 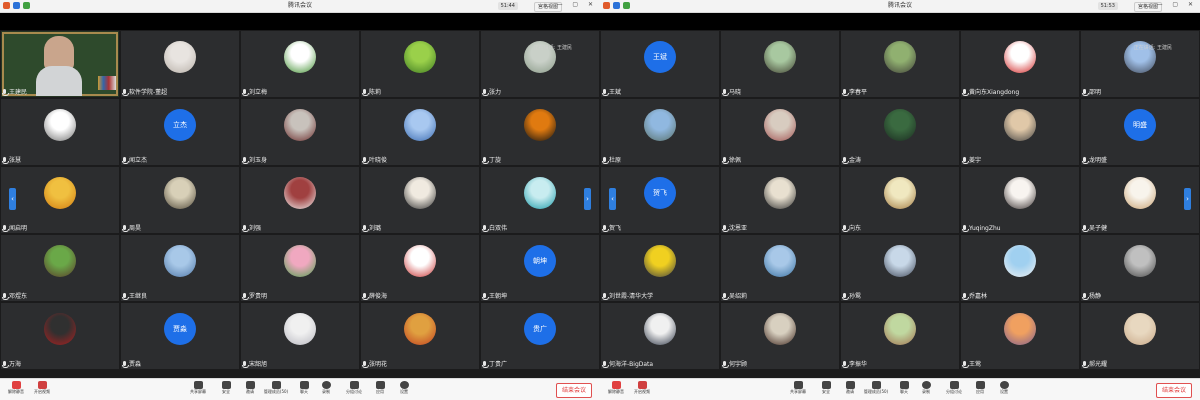 I want to click on participant-name-bar: 孙鸳, so click(x=851, y=296).